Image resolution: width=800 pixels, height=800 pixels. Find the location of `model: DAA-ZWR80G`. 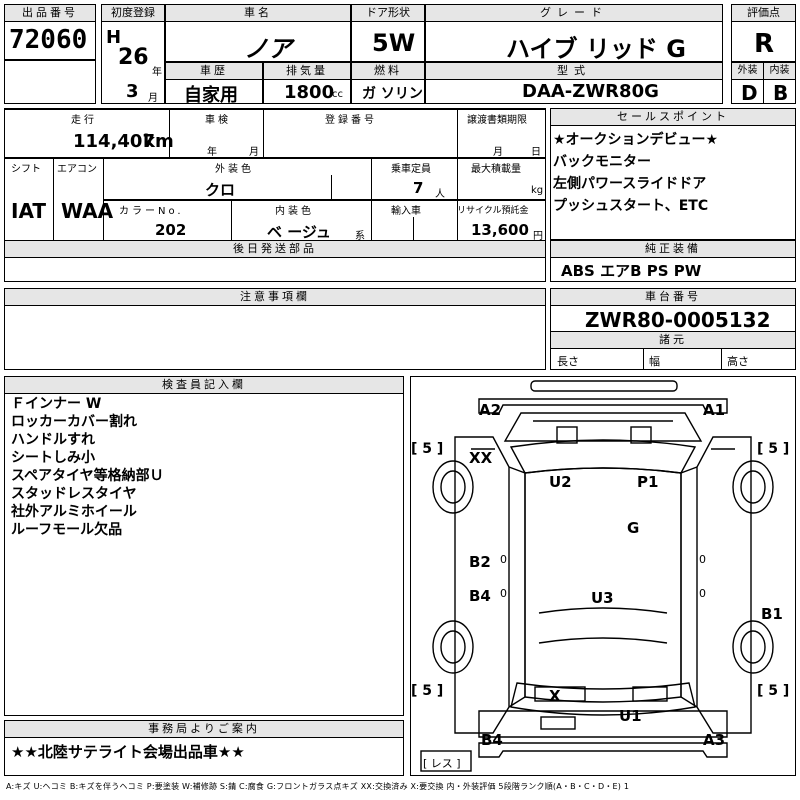

model: DAA-ZWR80G is located at coordinates (590, 91).